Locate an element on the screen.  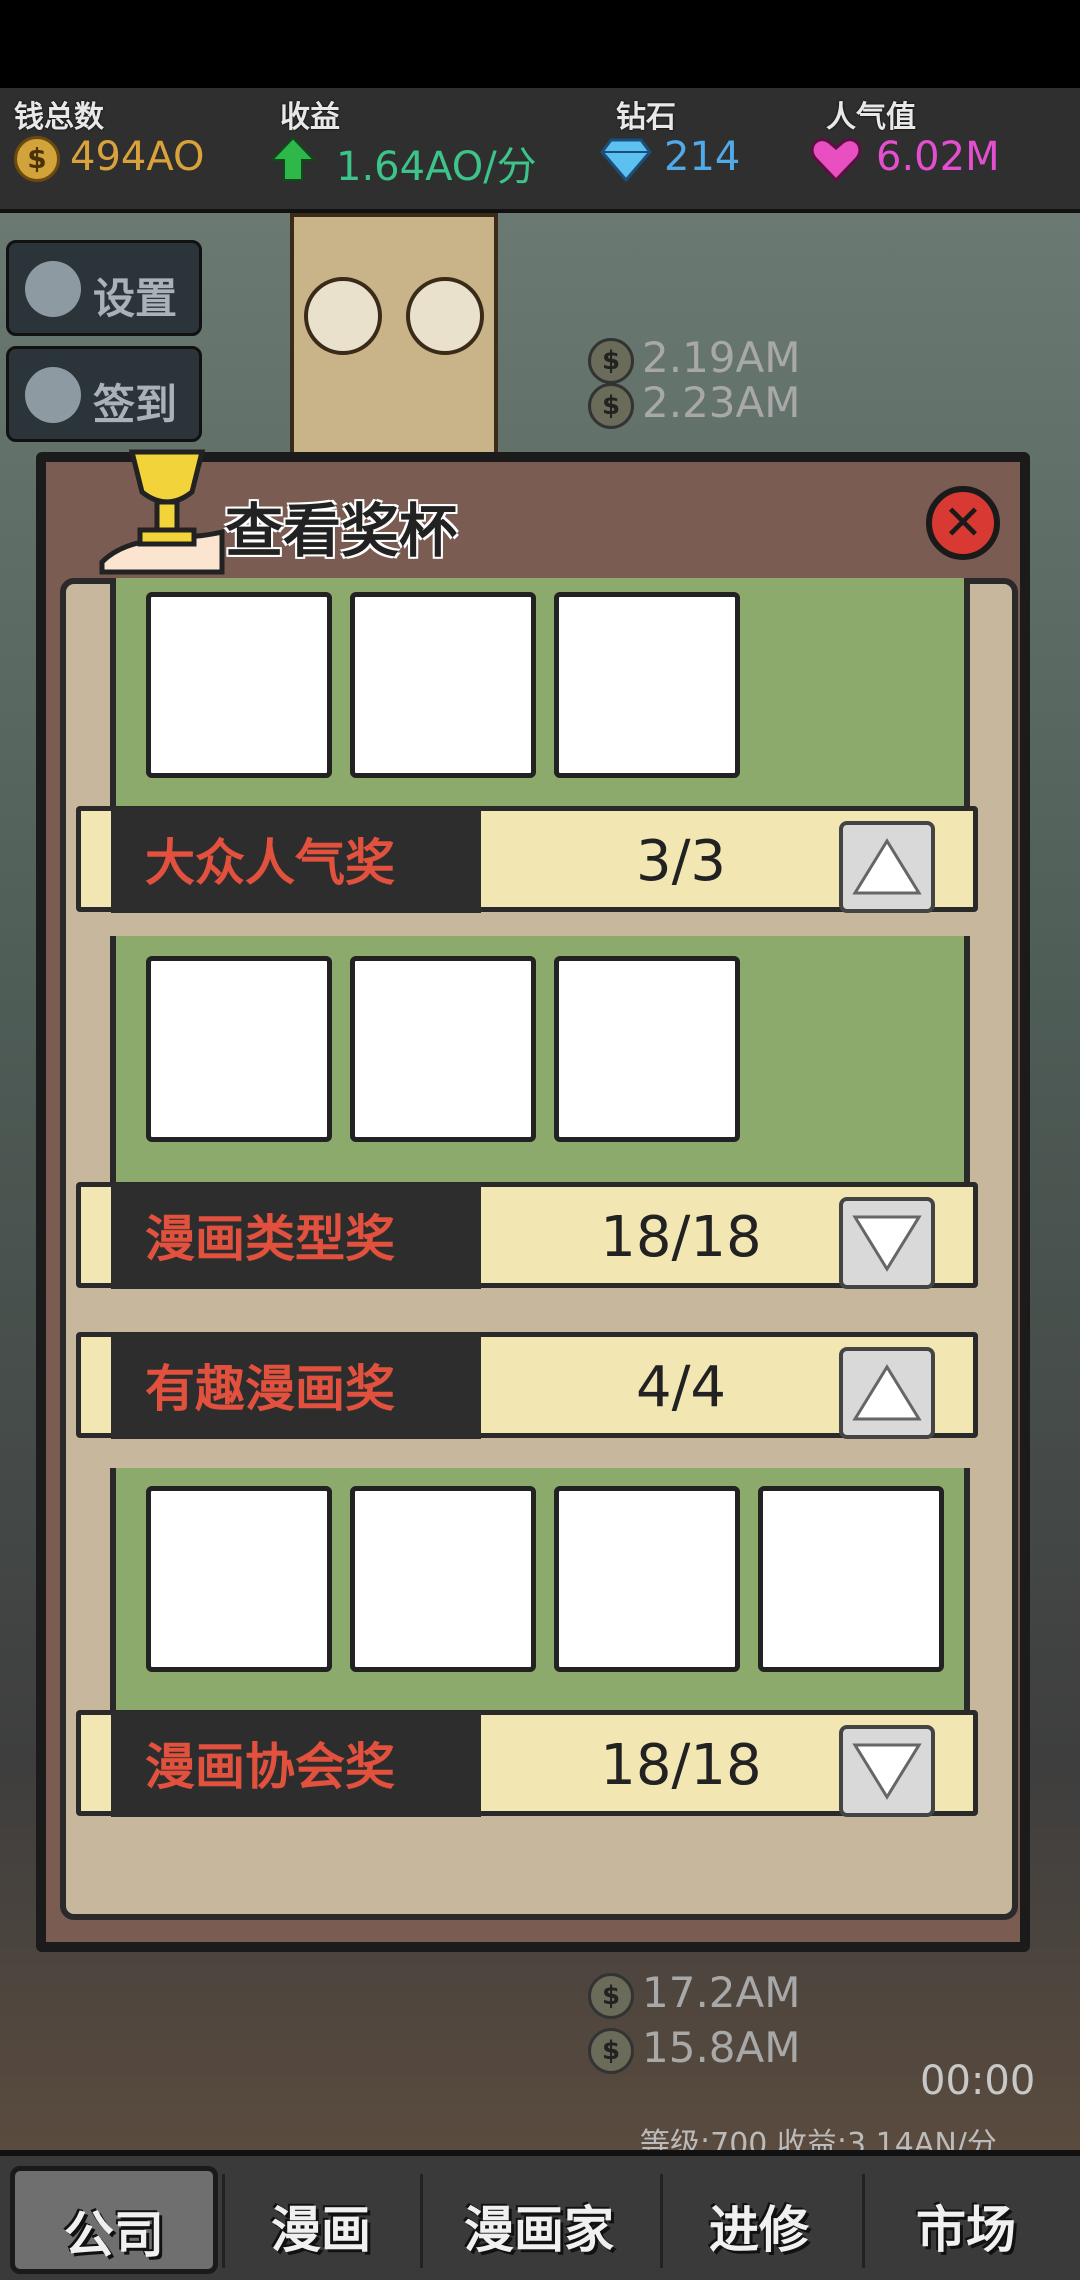
income-value: 1.64AO/分 is located at coordinates (436, 167).